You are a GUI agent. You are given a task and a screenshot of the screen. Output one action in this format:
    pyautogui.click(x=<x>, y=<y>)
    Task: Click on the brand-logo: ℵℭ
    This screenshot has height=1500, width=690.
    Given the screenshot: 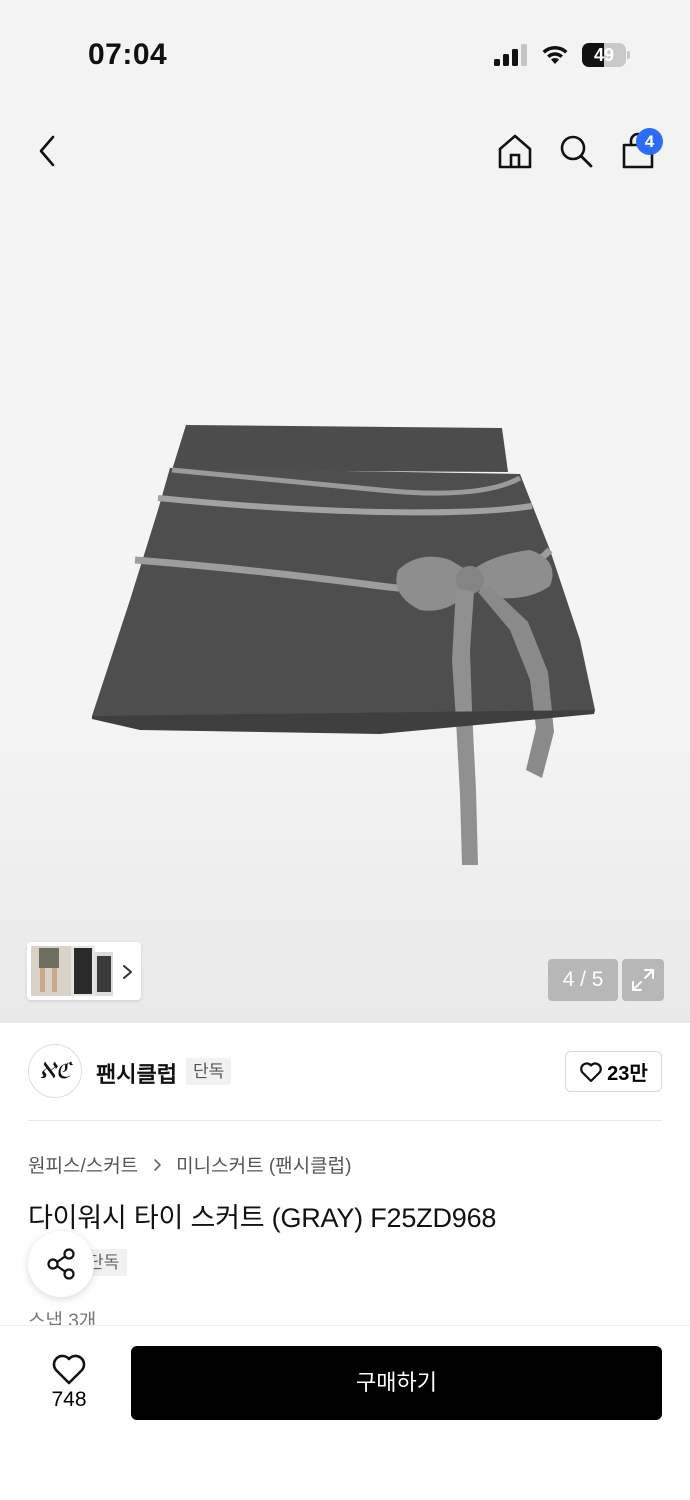 What is the action you would take?
    pyautogui.click(x=55, y=1071)
    